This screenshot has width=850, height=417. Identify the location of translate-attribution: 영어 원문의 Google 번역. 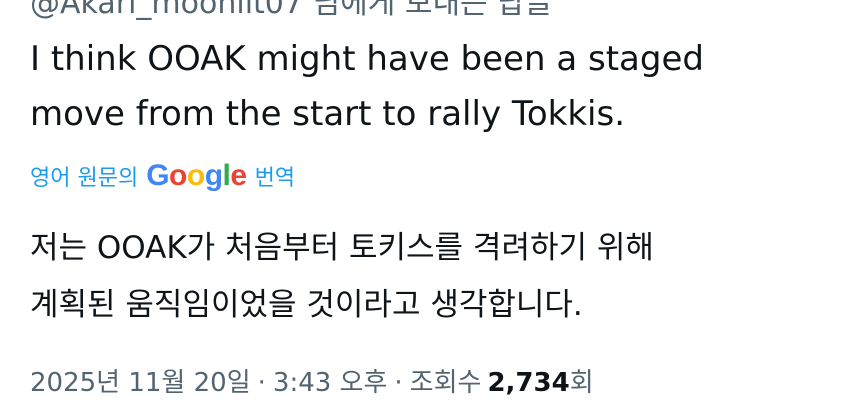
(162, 176).